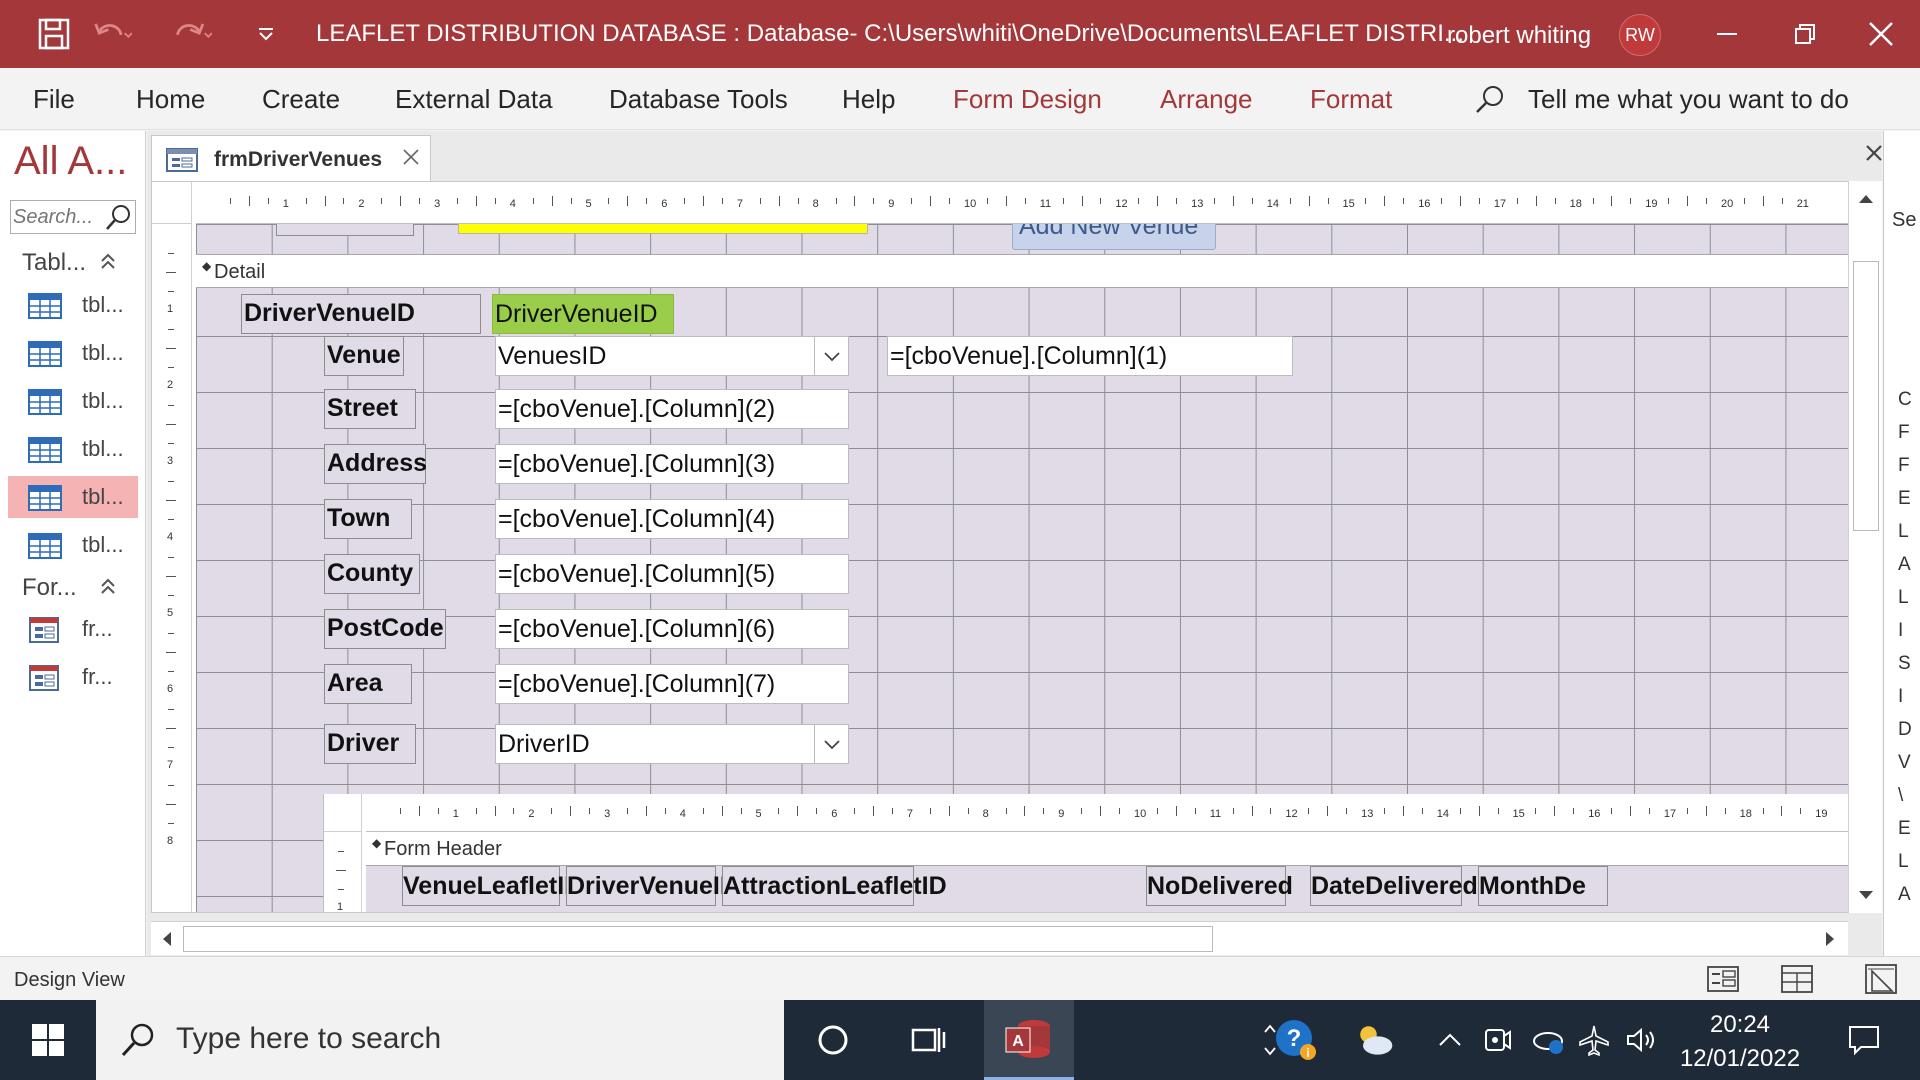 This screenshot has height=1080, width=1920. I want to click on detail-section-bar: ◆ Detail, so click(1022, 271).